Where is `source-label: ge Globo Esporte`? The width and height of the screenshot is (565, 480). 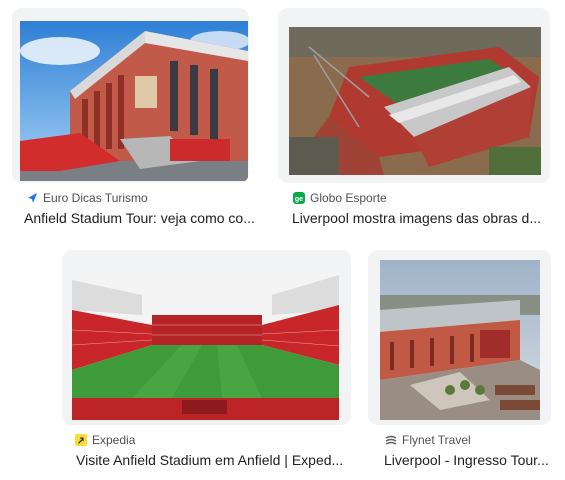
source-label: ge Globo Esporte is located at coordinates (340, 198).